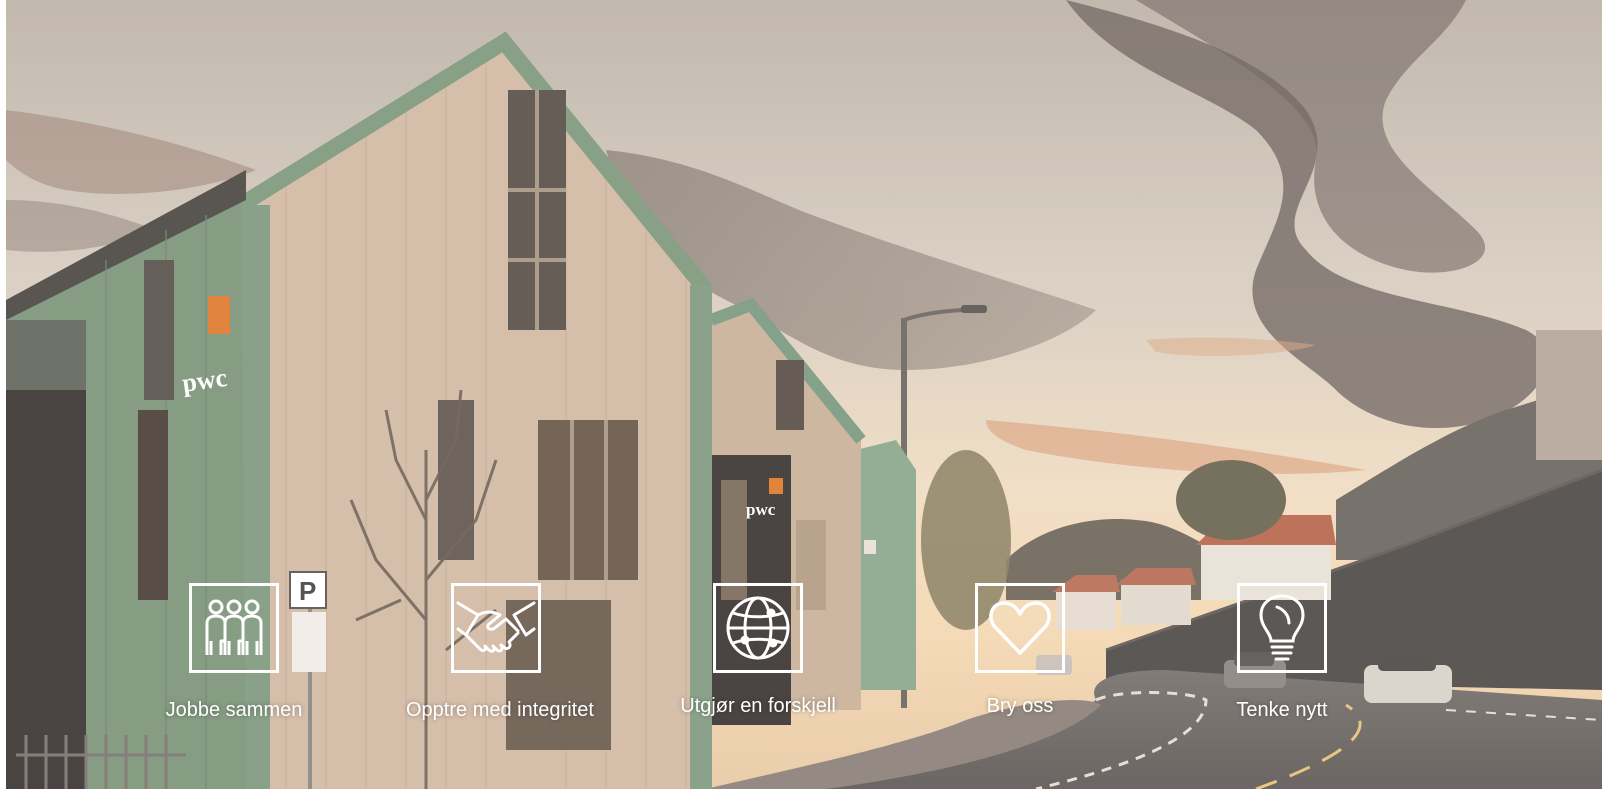  What do you see at coordinates (1020, 706) in the screenshot?
I see `value-label: Bry oss` at bounding box center [1020, 706].